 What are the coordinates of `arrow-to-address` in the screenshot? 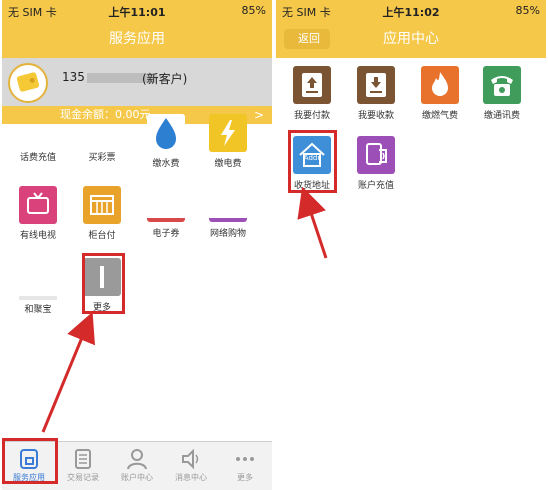 It's located at (312, 222).